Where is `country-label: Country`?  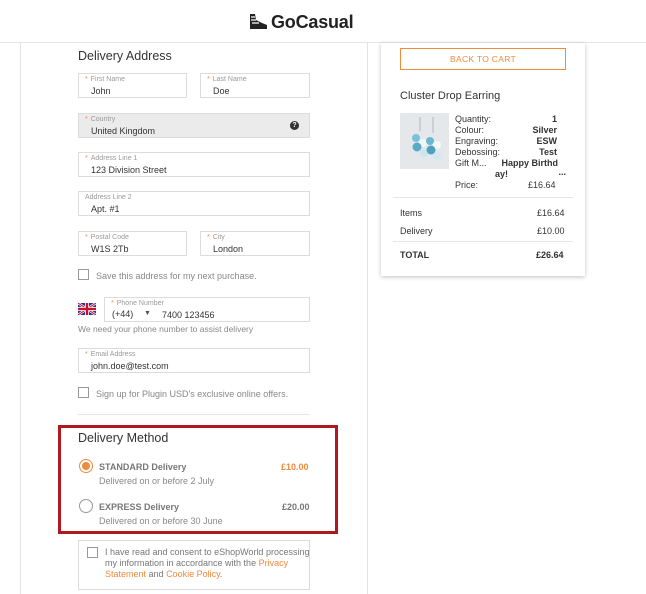
country-label: Country is located at coordinates (103, 119).